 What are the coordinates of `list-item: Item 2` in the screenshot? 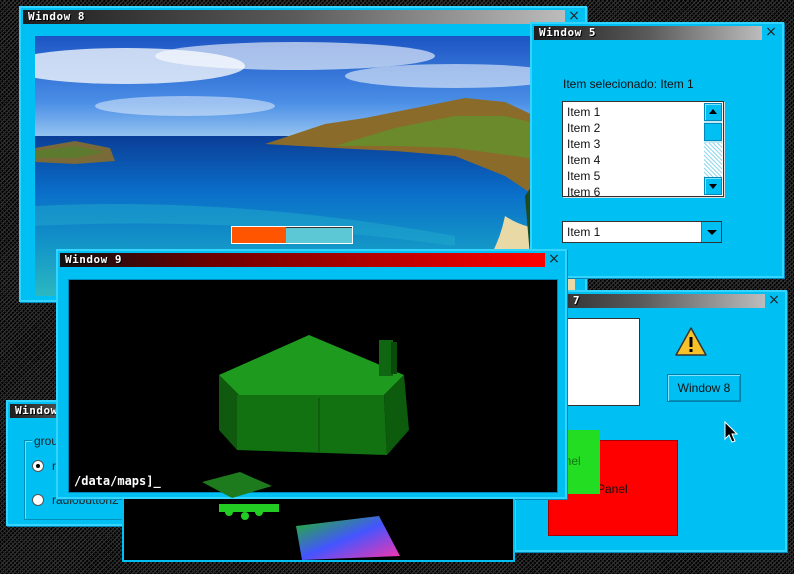 It's located at (635, 128).